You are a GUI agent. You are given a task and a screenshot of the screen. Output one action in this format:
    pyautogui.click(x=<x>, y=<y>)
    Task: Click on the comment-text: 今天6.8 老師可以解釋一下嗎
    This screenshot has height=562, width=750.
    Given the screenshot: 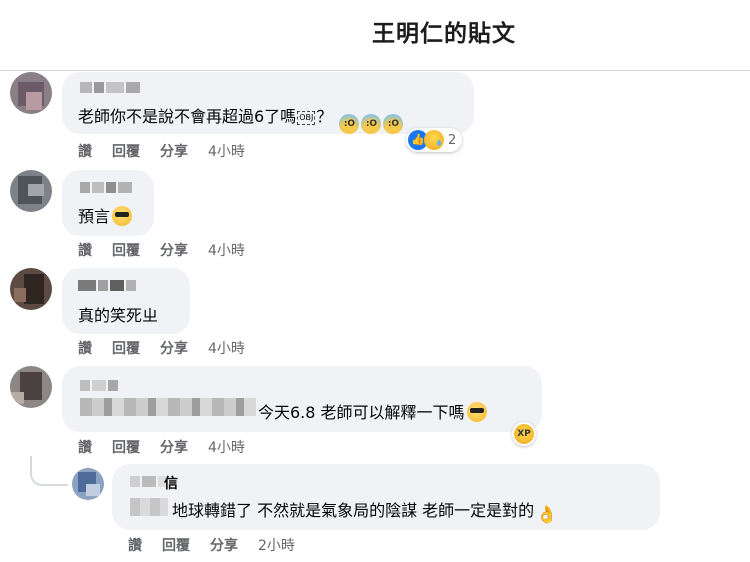 What is the action you would take?
    pyautogui.click(x=372, y=411)
    